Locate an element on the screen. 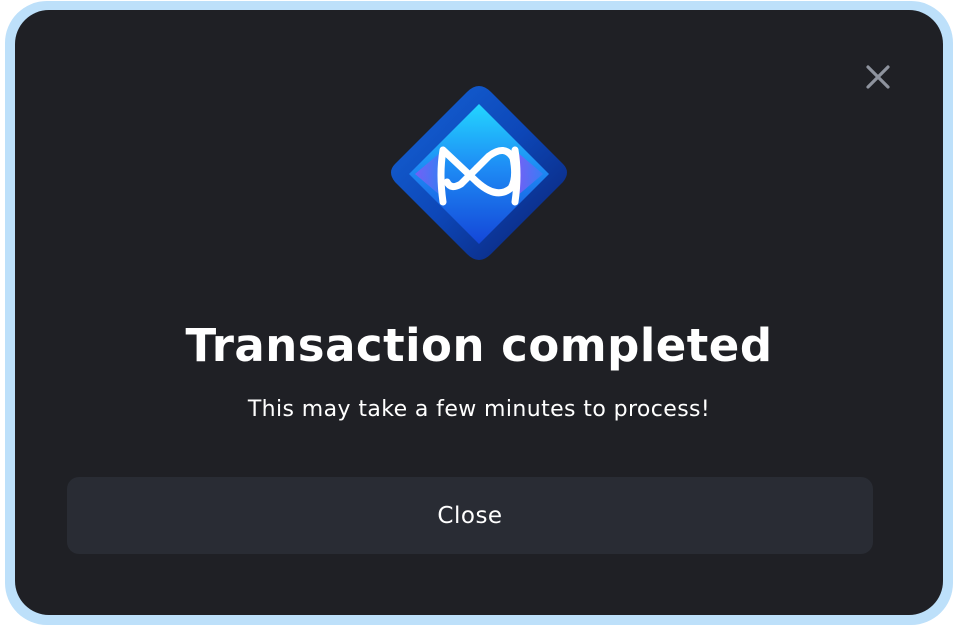 This screenshot has height=626, width=958. axie-infinity-logo-icon is located at coordinates (479, 176).